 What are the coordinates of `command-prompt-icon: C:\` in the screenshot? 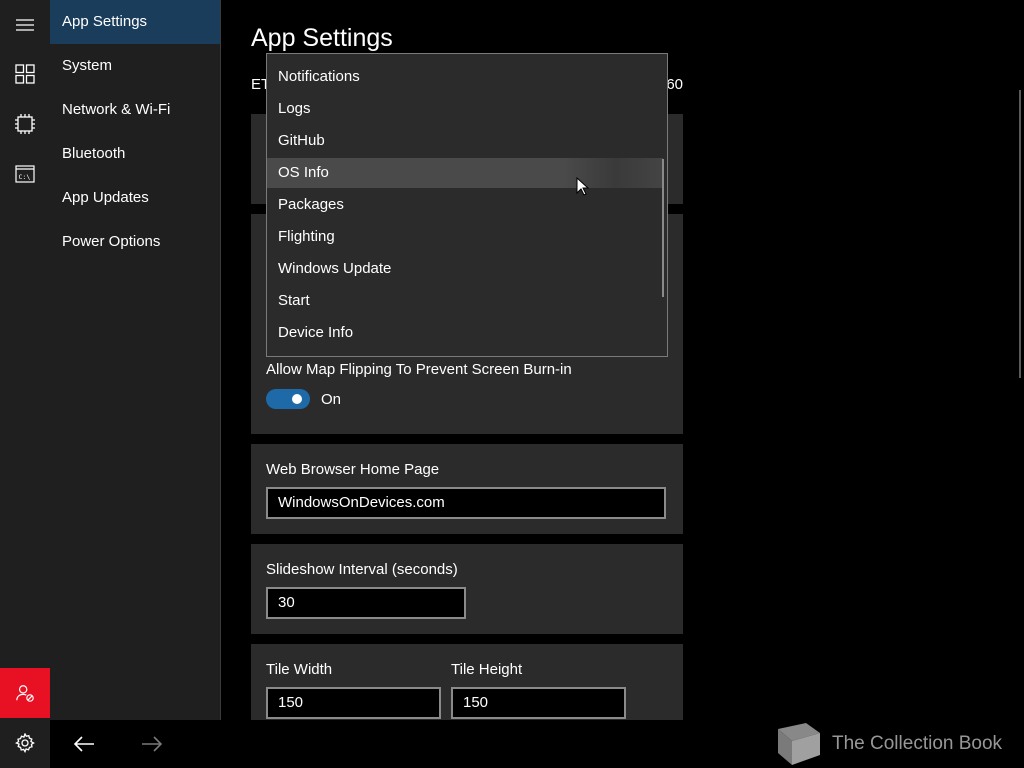 It's located at (25, 174).